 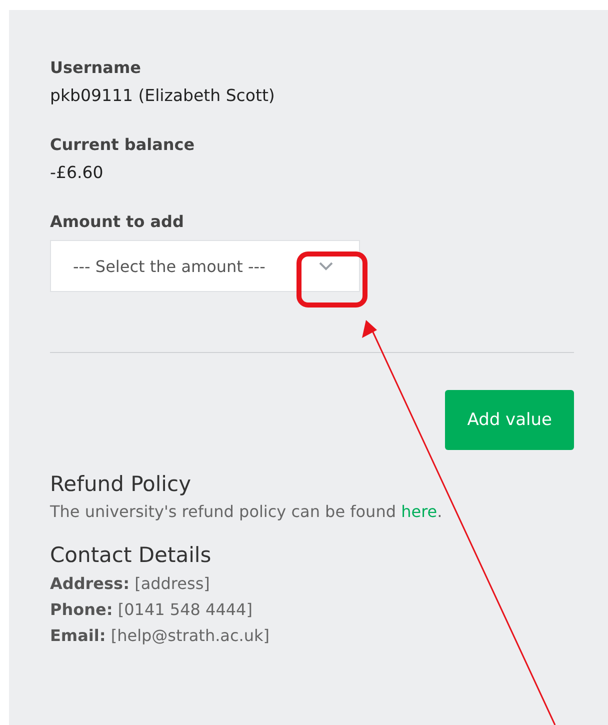 What do you see at coordinates (247, 511) in the screenshot?
I see `refund-text: The university's refund policy can be found here.` at bounding box center [247, 511].